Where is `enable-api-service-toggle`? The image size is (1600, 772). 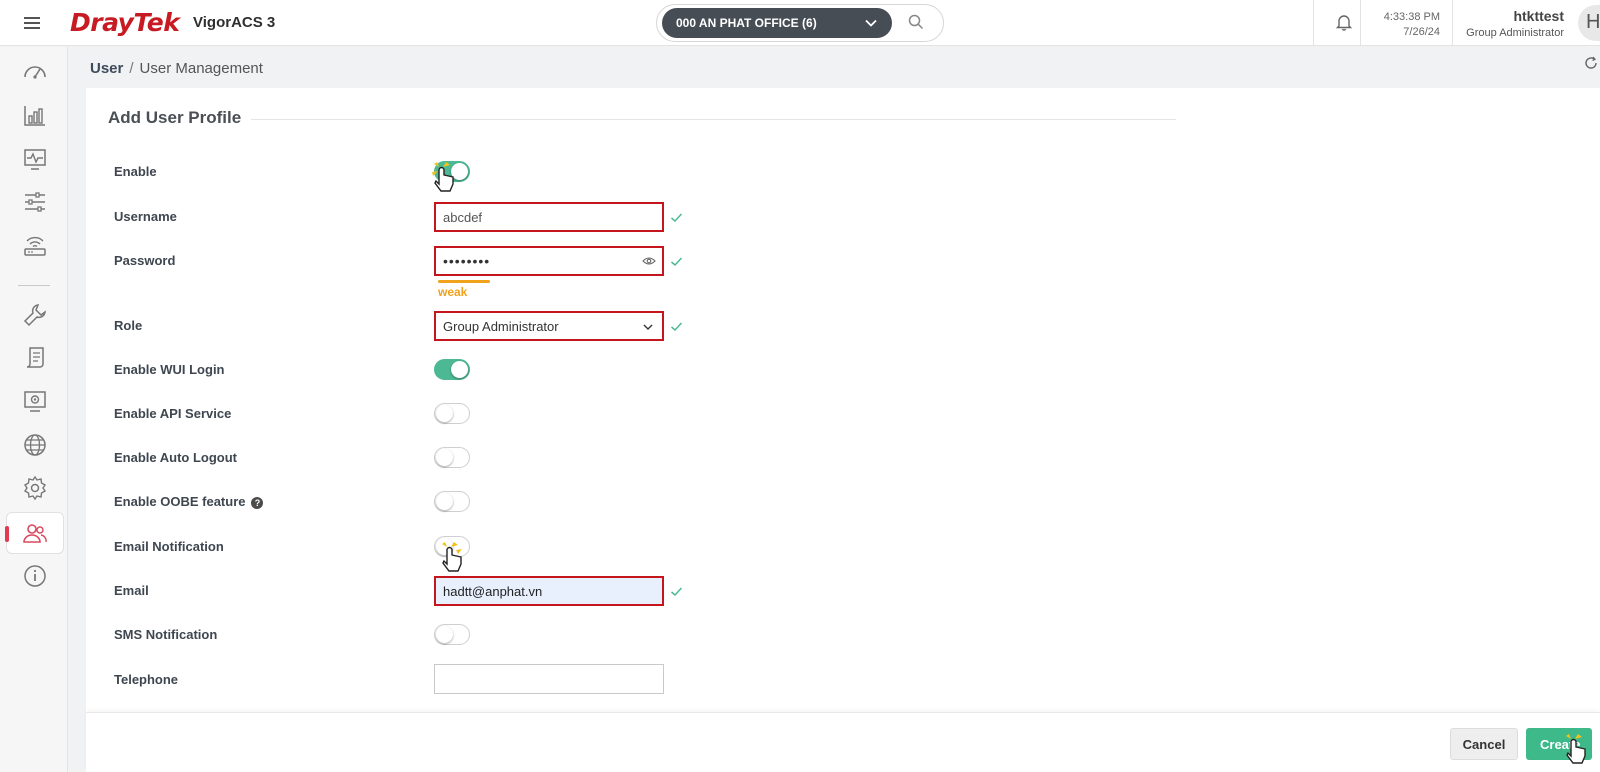
enable-api-service-toggle is located at coordinates (452, 413).